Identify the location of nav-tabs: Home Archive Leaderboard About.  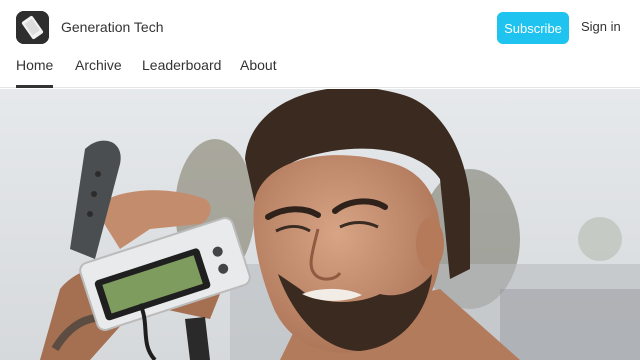
(320, 69).